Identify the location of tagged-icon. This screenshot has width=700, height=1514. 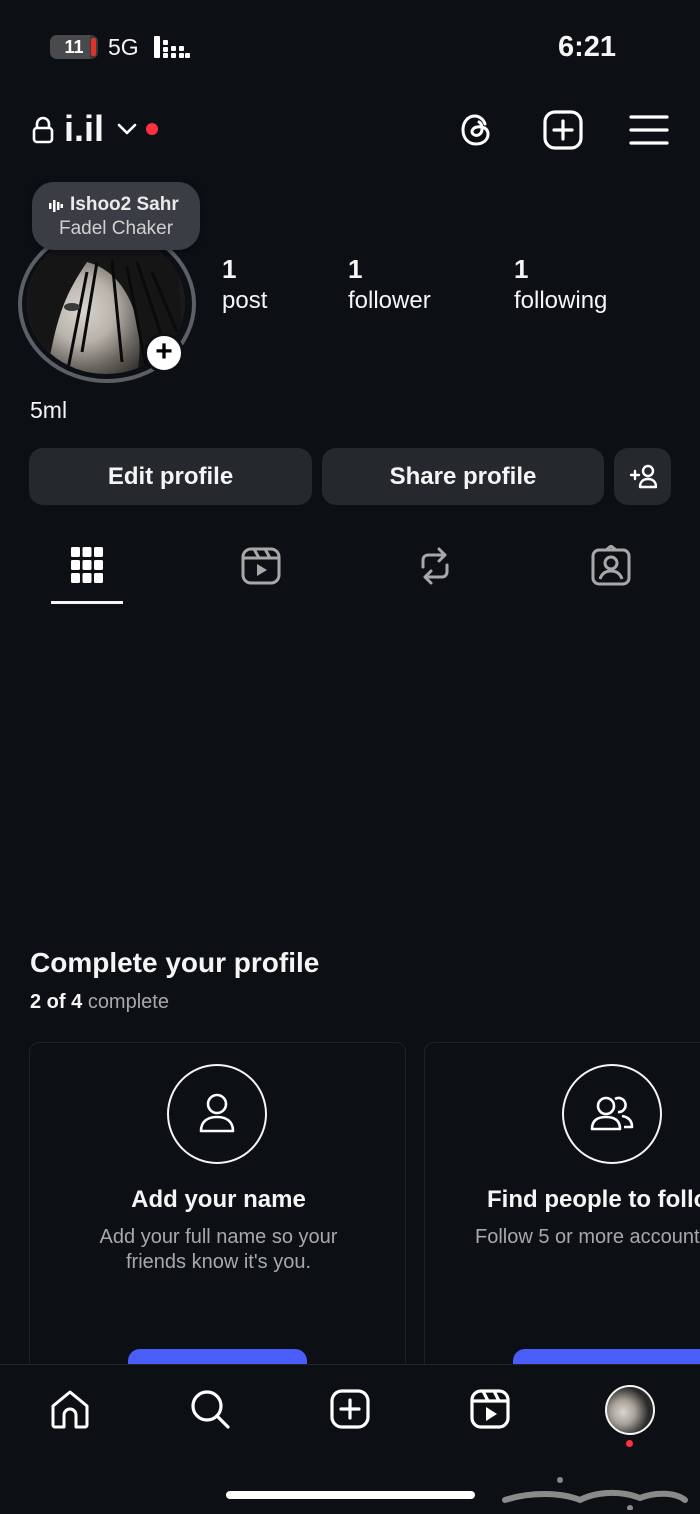
(611, 565).